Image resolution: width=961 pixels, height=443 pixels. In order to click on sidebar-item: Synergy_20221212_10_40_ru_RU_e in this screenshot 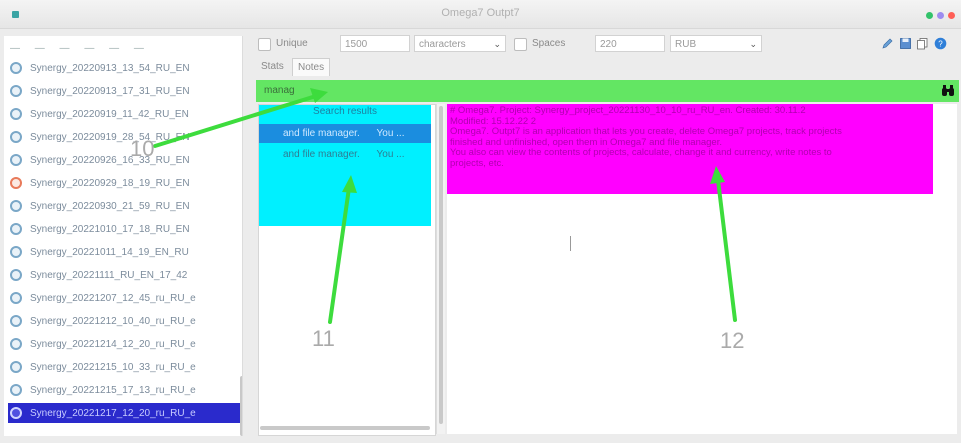, I will do `click(124, 321)`.